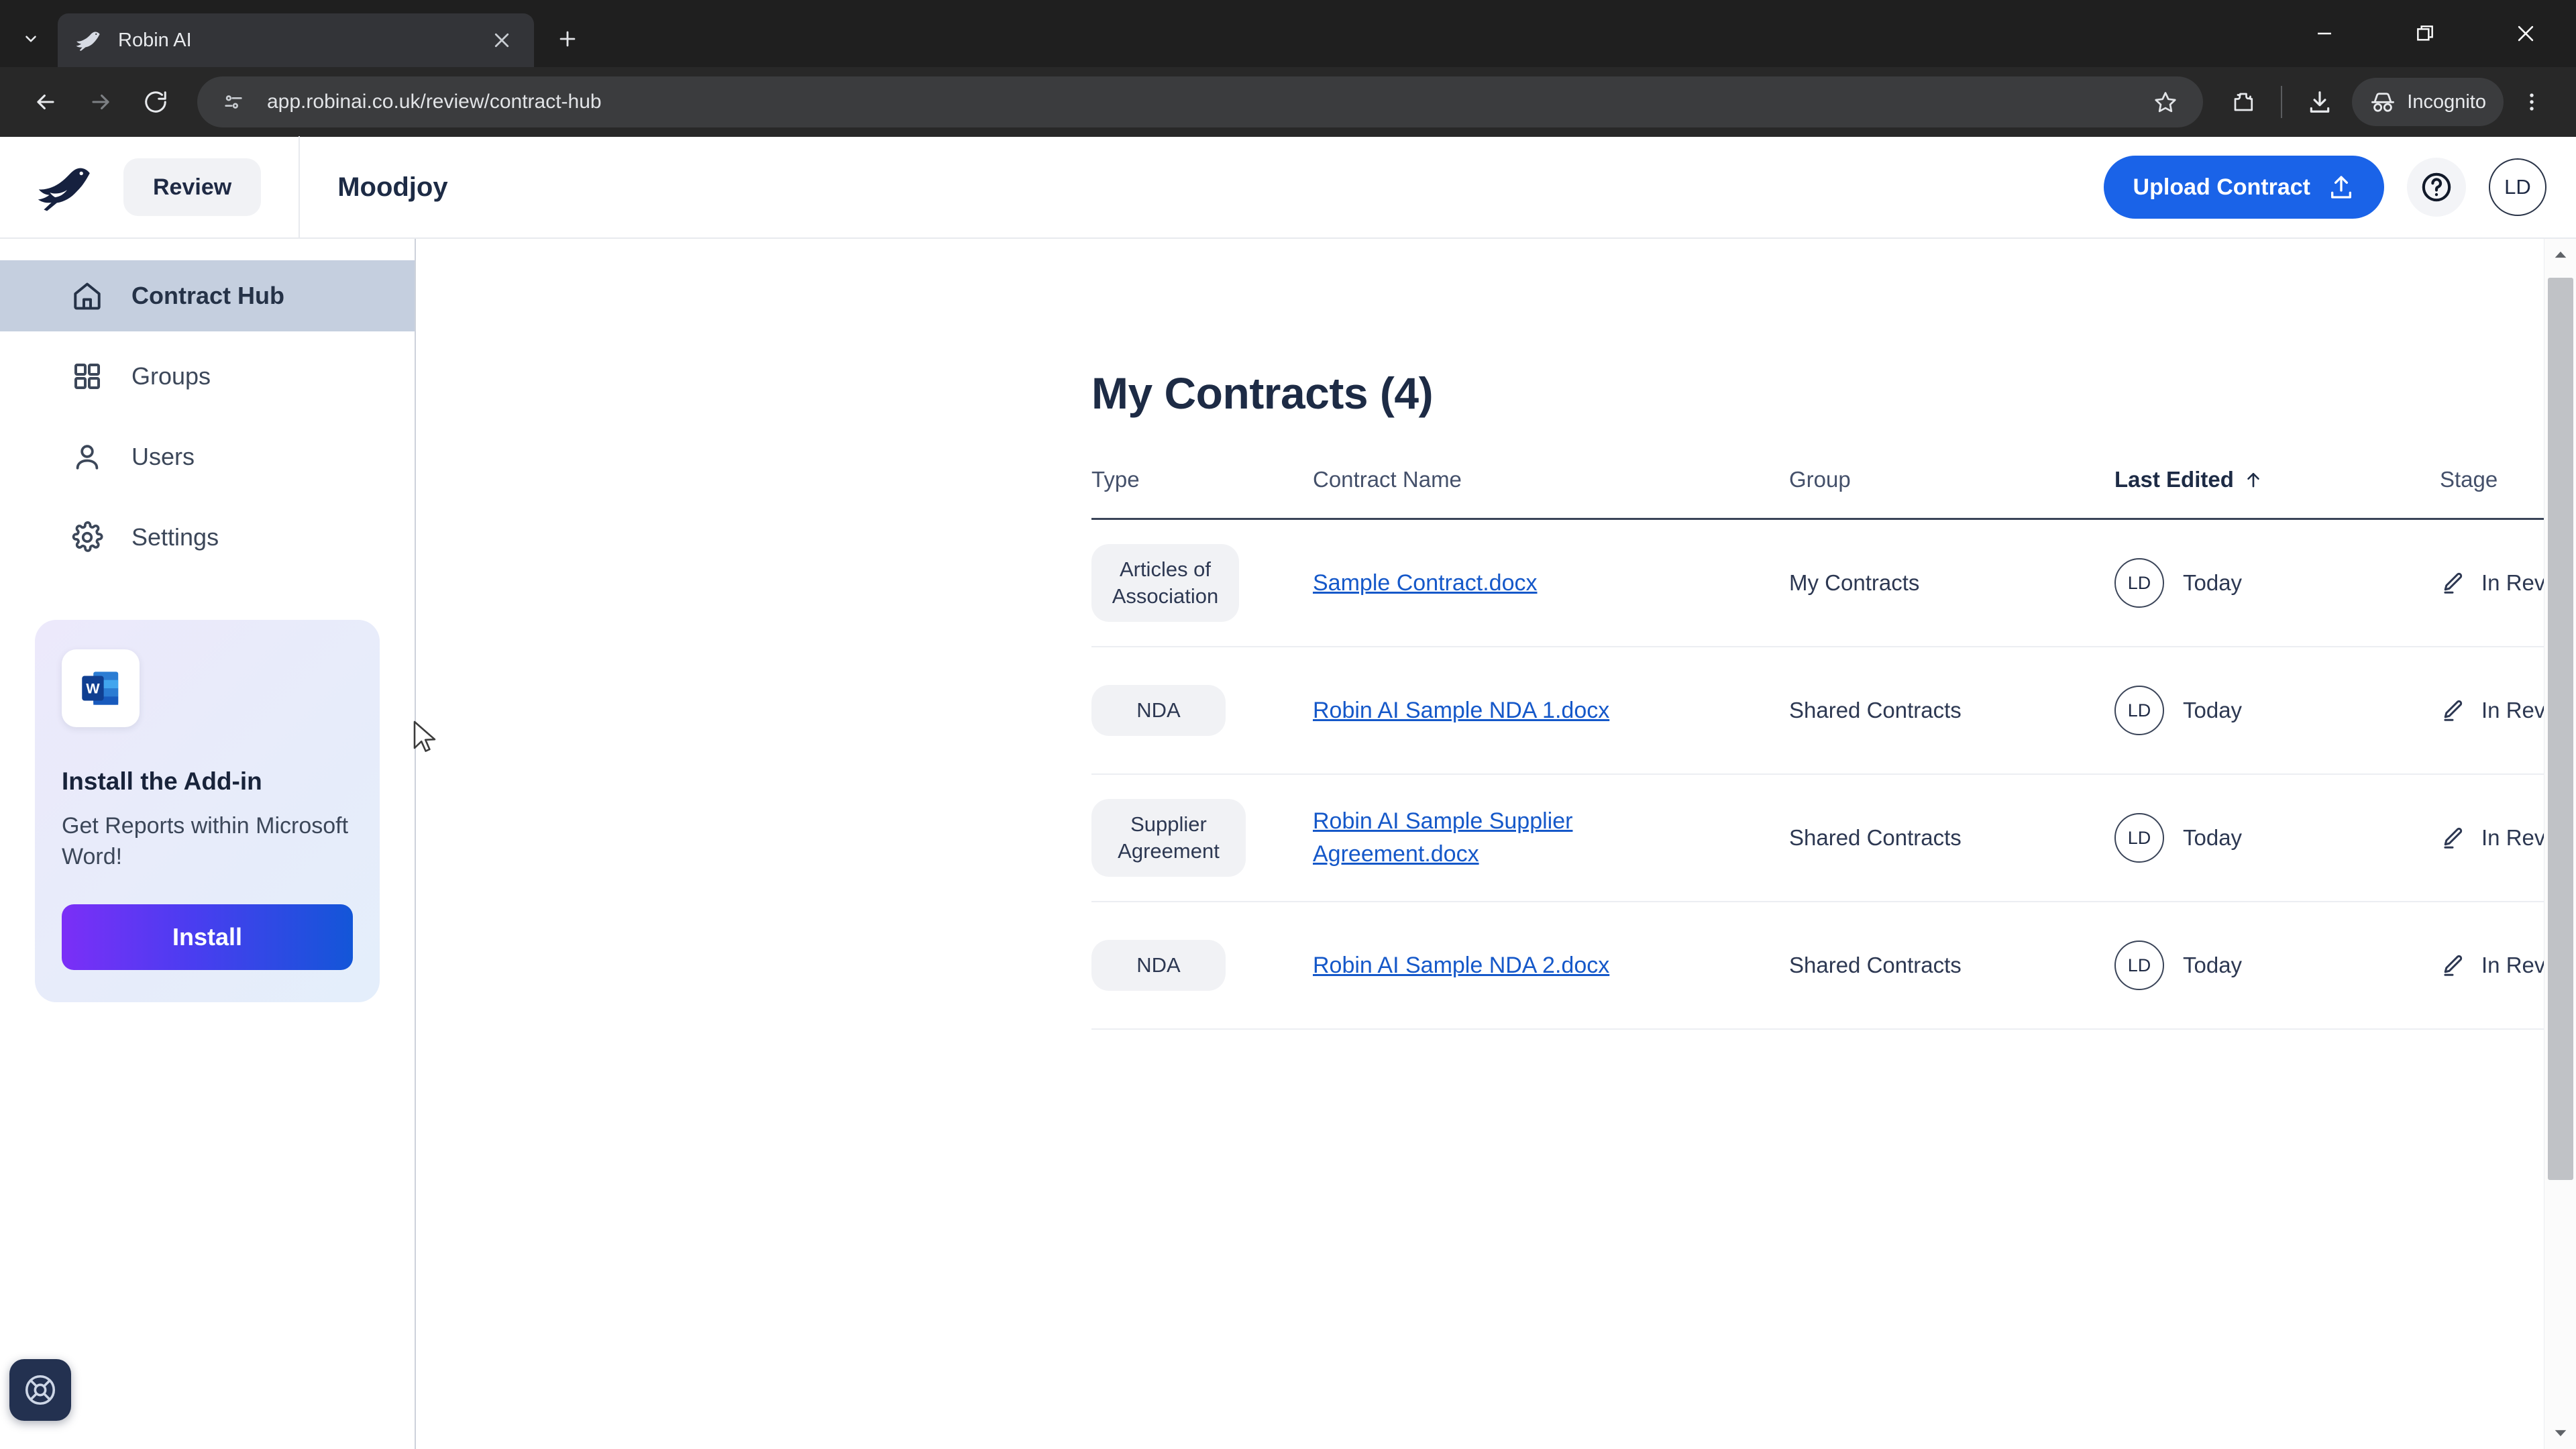  I want to click on lifebuoy-icon, so click(40, 1390).